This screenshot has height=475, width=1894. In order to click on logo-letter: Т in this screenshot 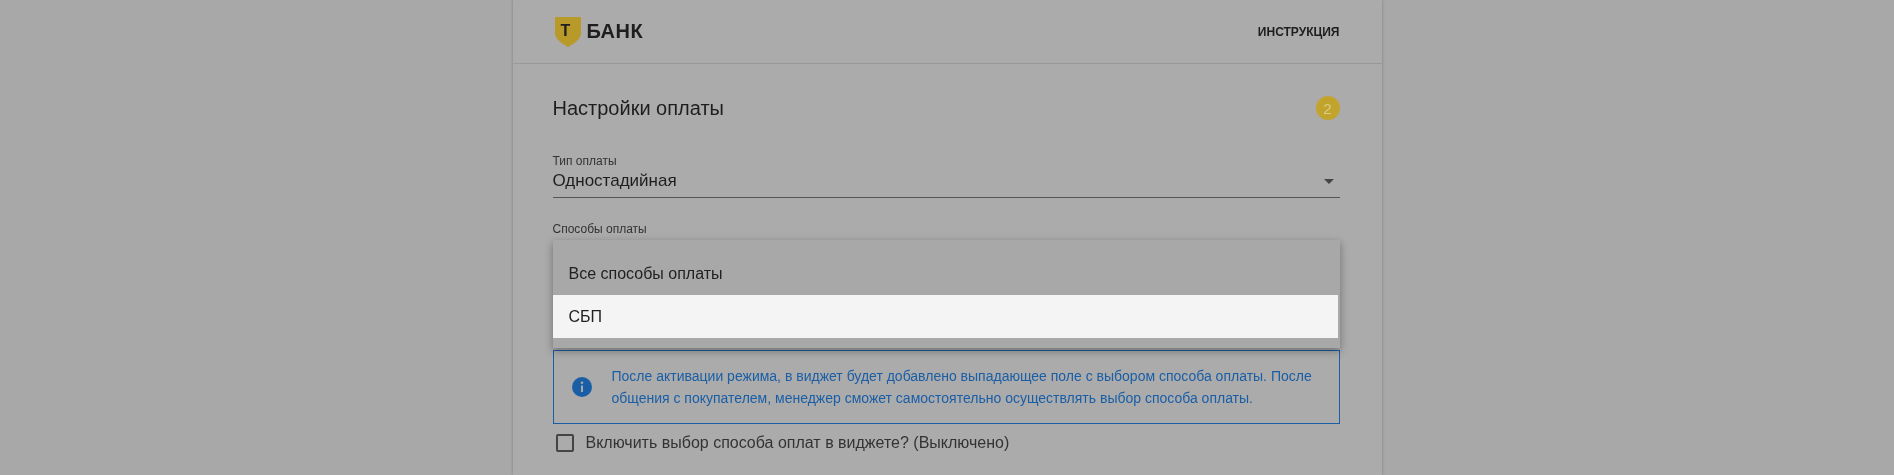, I will do `click(565, 30)`.